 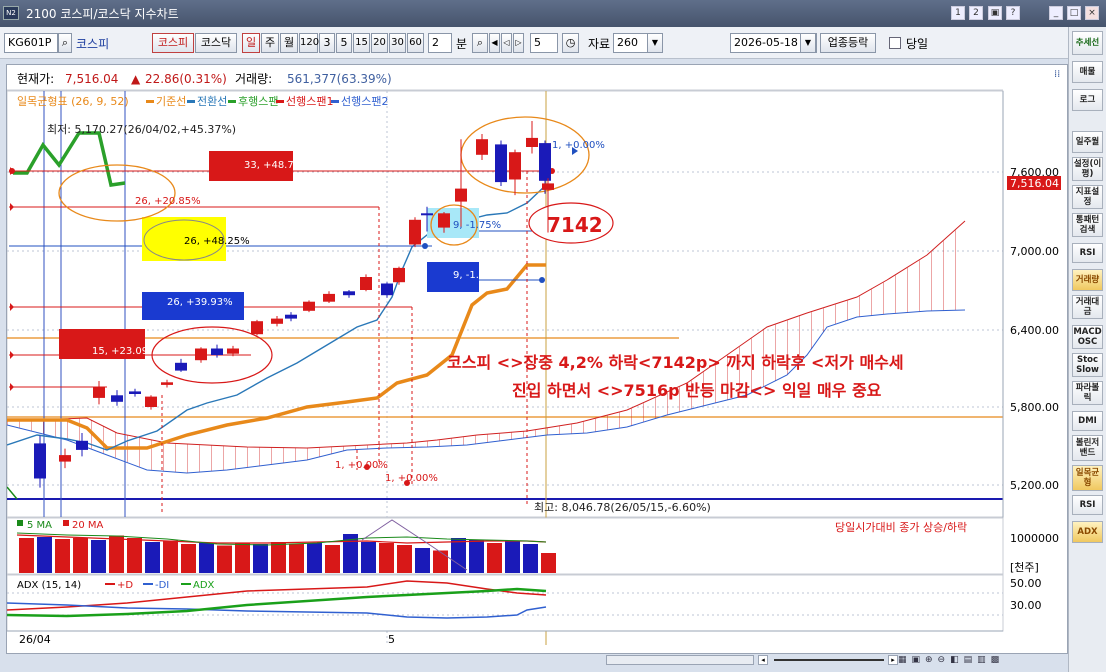 What do you see at coordinates (186, 79) in the screenshot?
I see `change-value: 22.86(0.31%)` at bounding box center [186, 79].